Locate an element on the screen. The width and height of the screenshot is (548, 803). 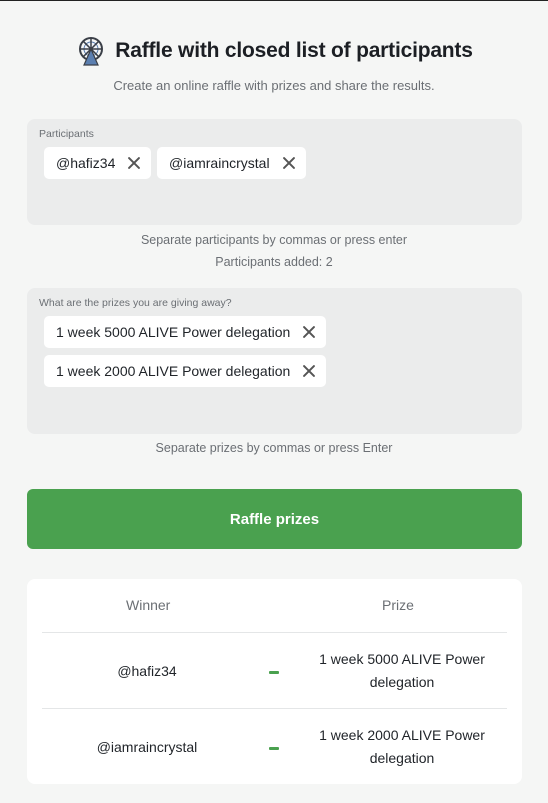
page-header: Raffle with closed list of participants is located at coordinates (274, 51).